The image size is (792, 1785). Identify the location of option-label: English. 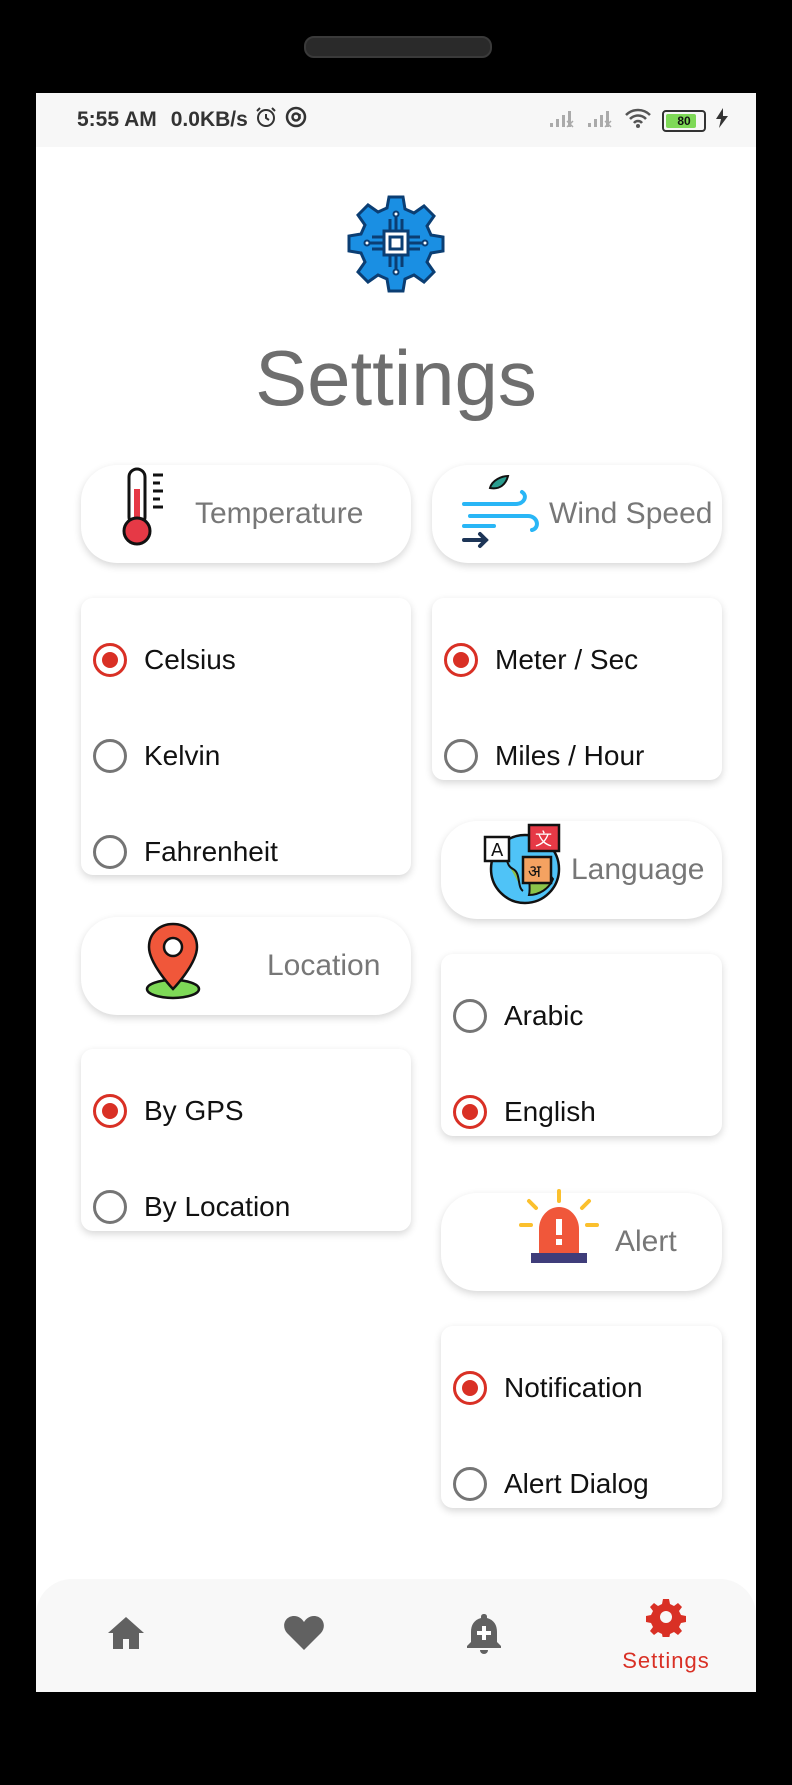
(550, 1111).